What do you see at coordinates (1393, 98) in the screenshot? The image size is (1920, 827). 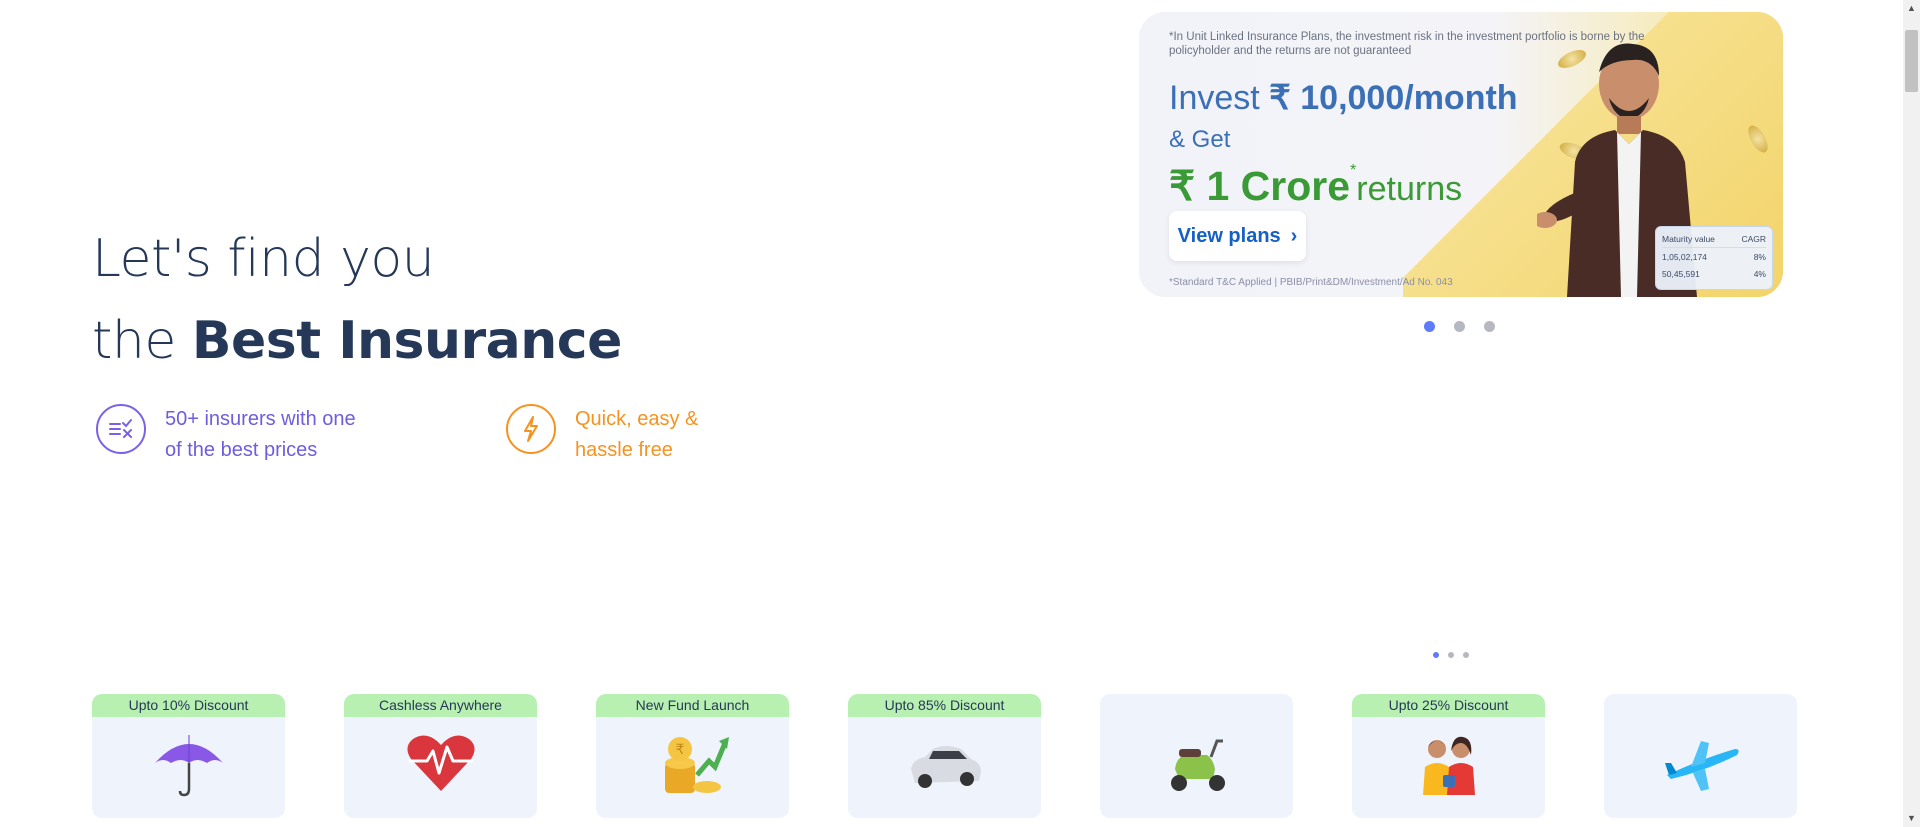 I see `banner-invest-amount: ₹ 10,000/month` at bounding box center [1393, 98].